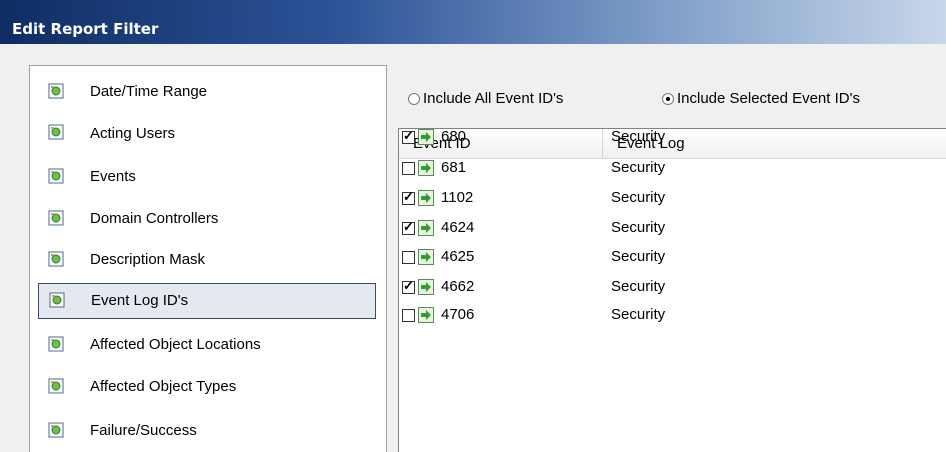  Describe the element at coordinates (672, 142) in the screenshot. I see `table-row: ✓ 680 Security` at that location.